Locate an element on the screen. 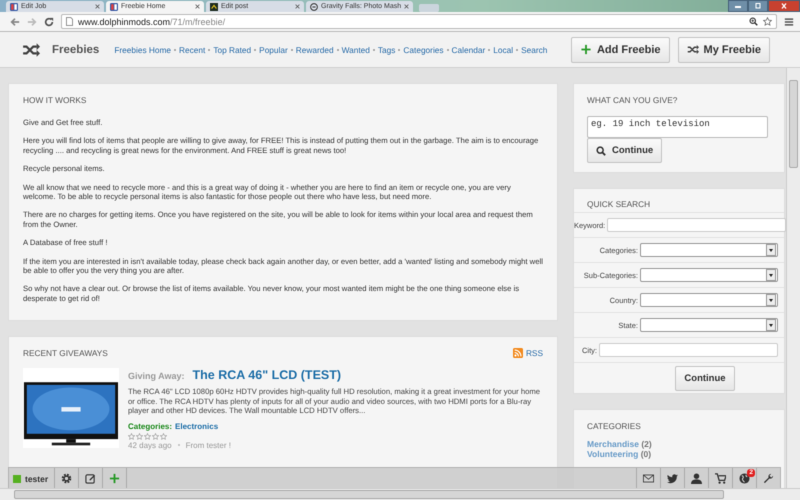  nav-link: Calendar is located at coordinates (469, 49).